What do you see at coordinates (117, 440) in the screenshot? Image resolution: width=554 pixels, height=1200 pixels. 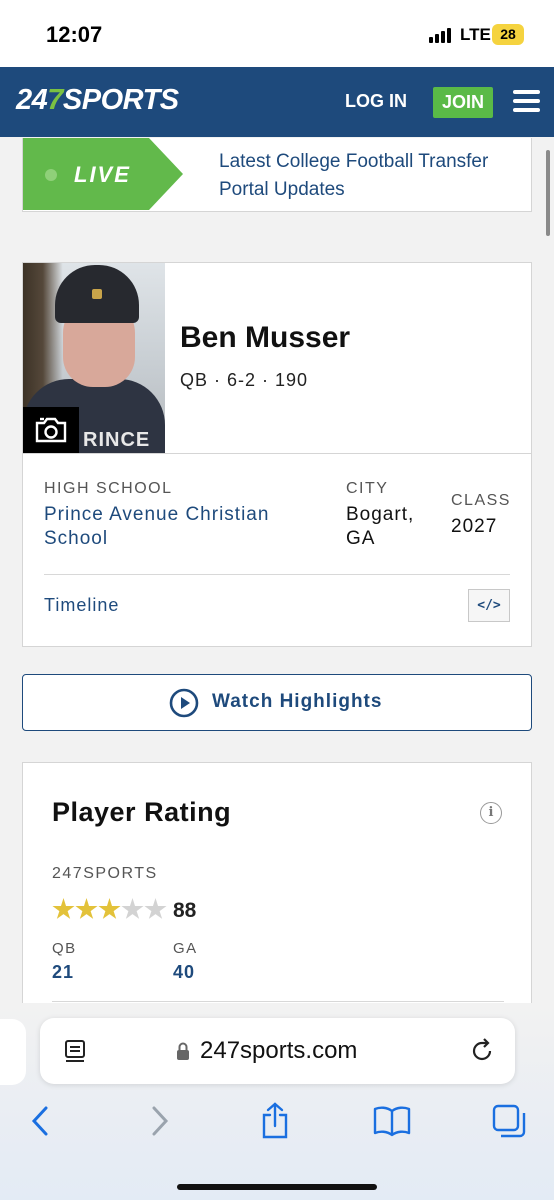 I see `photo-shirt-text: RINCE` at bounding box center [117, 440].